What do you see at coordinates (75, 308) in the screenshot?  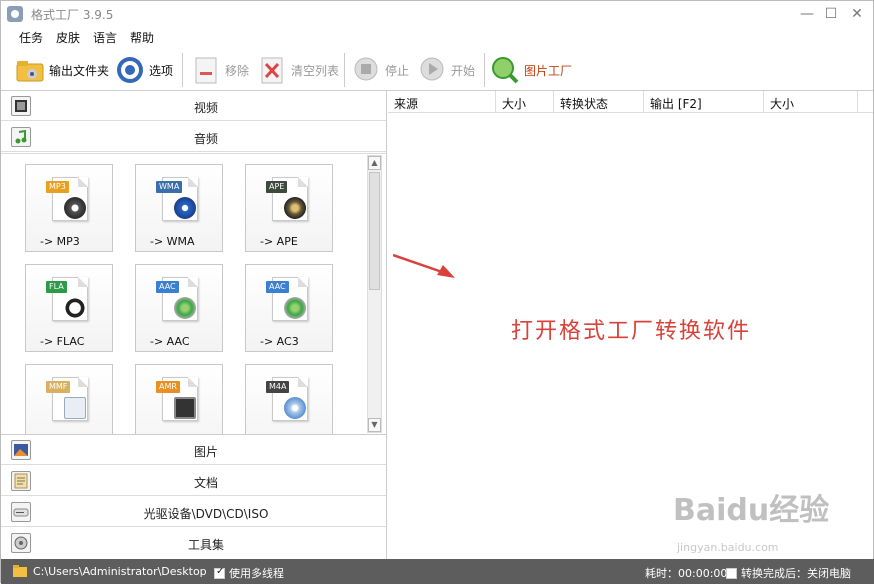 I see `headphones-icon` at bounding box center [75, 308].